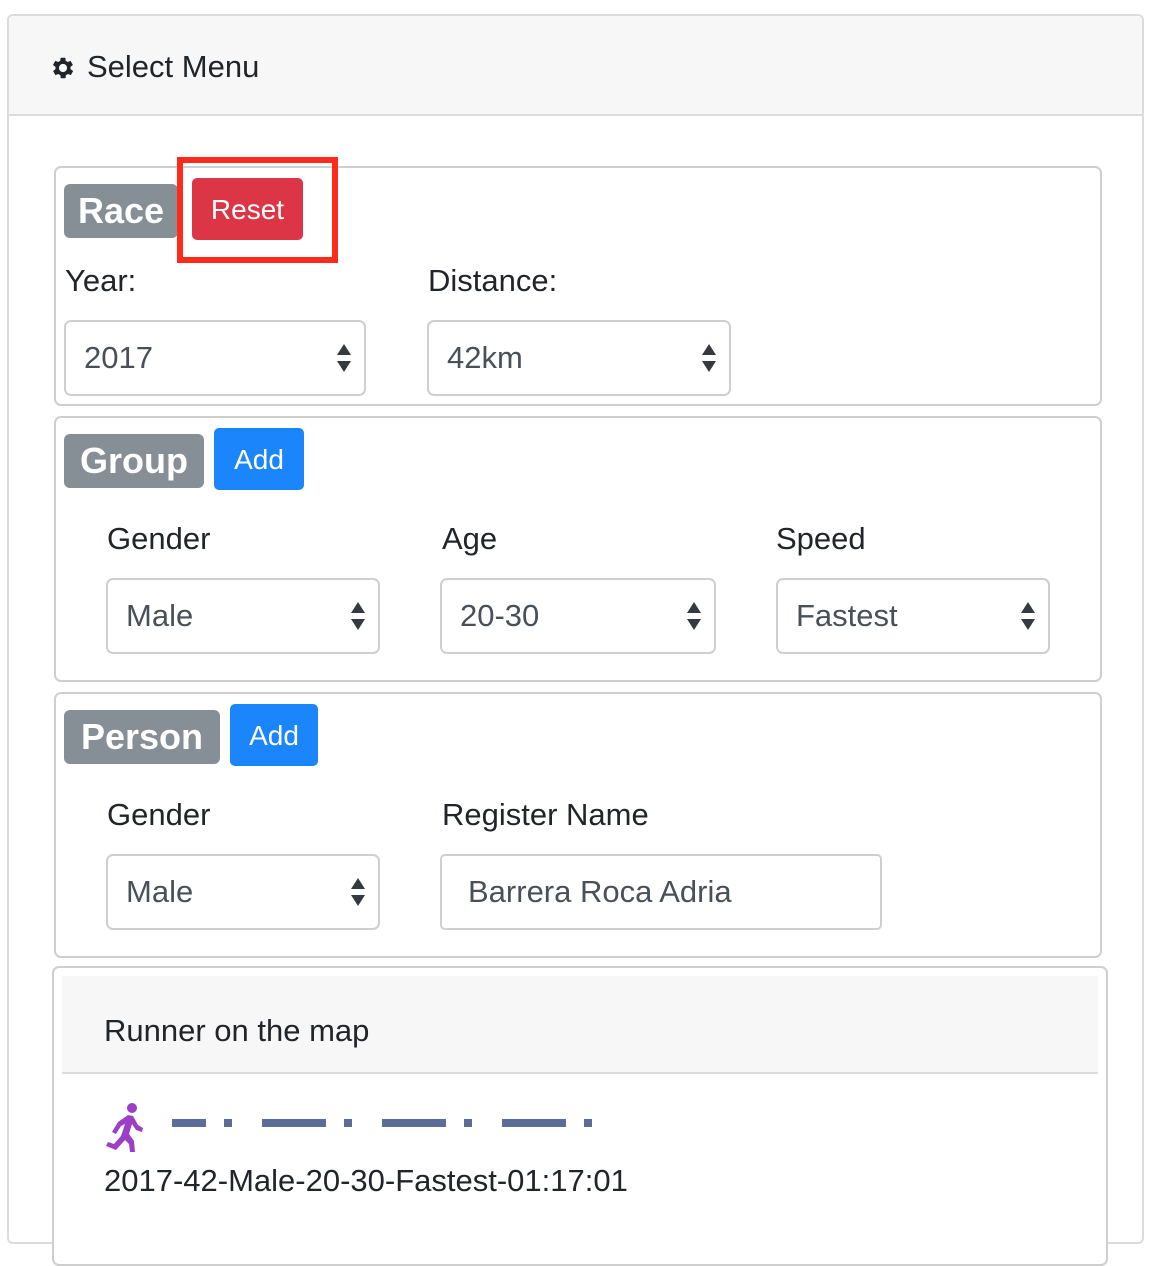 The height and width of the screenshot is (1266, 1166). Describe the element at coordinates (470, 538) in the screenshot. I see `group-age-label: Age` at that location.